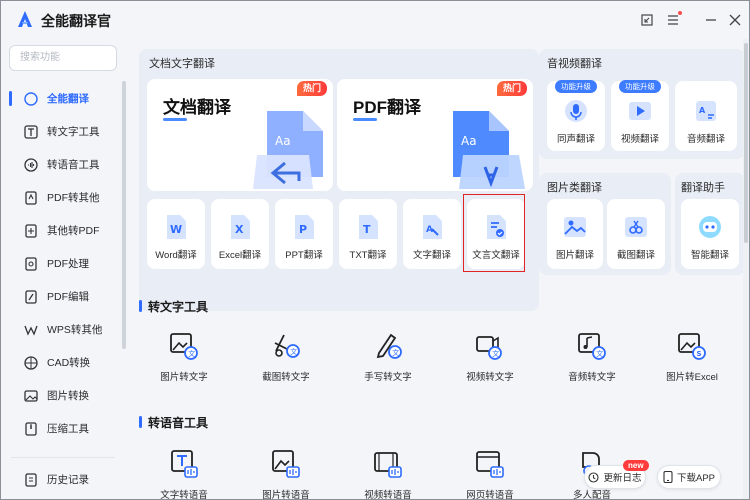  I want to click on wps-icon, so click(31, 330).